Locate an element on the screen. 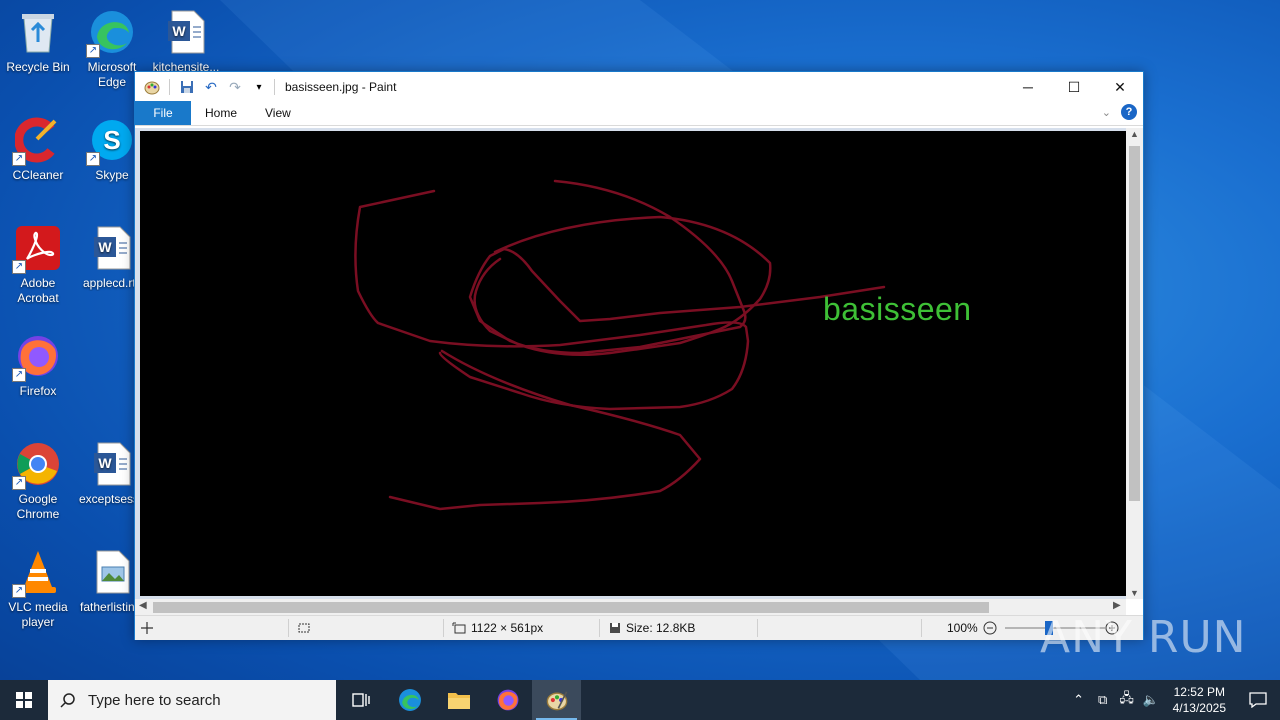 The width and height of the screenshot is (1280, 720). desktop-icon-firefox: ↗ Firefox is located at coordinates (38, 365).